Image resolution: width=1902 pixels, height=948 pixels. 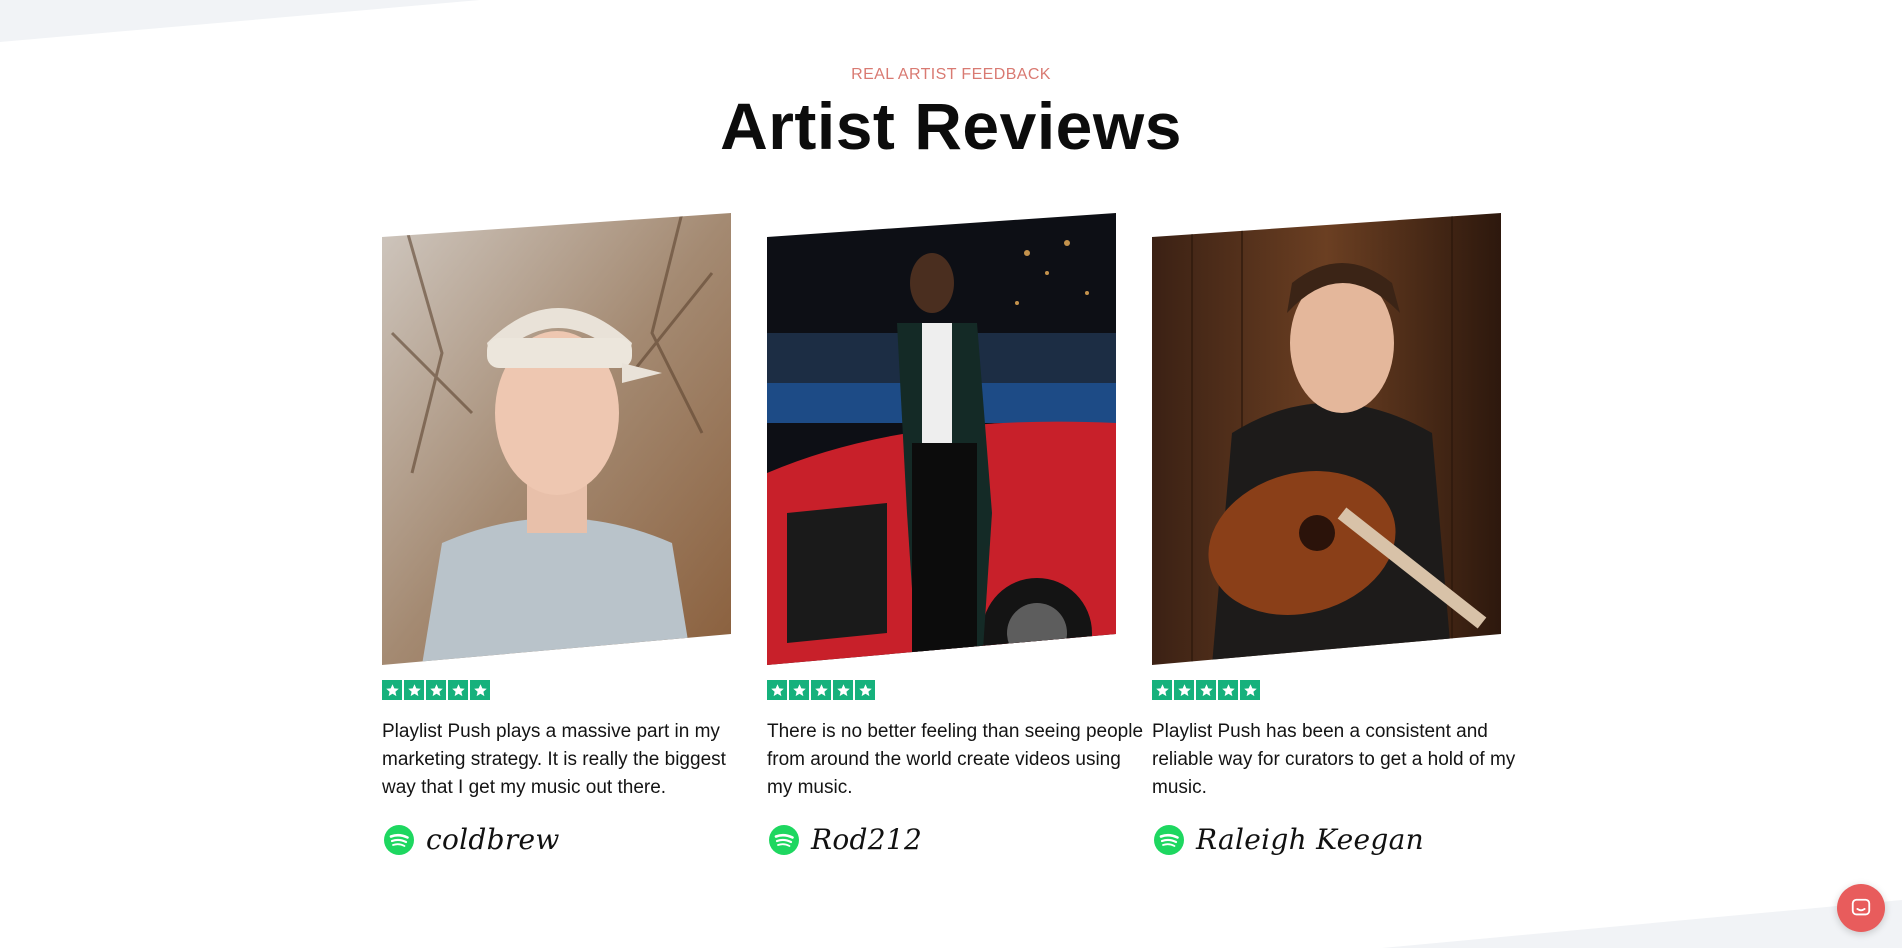 I want to click on background-shape-top, so click(x=240, y=21).